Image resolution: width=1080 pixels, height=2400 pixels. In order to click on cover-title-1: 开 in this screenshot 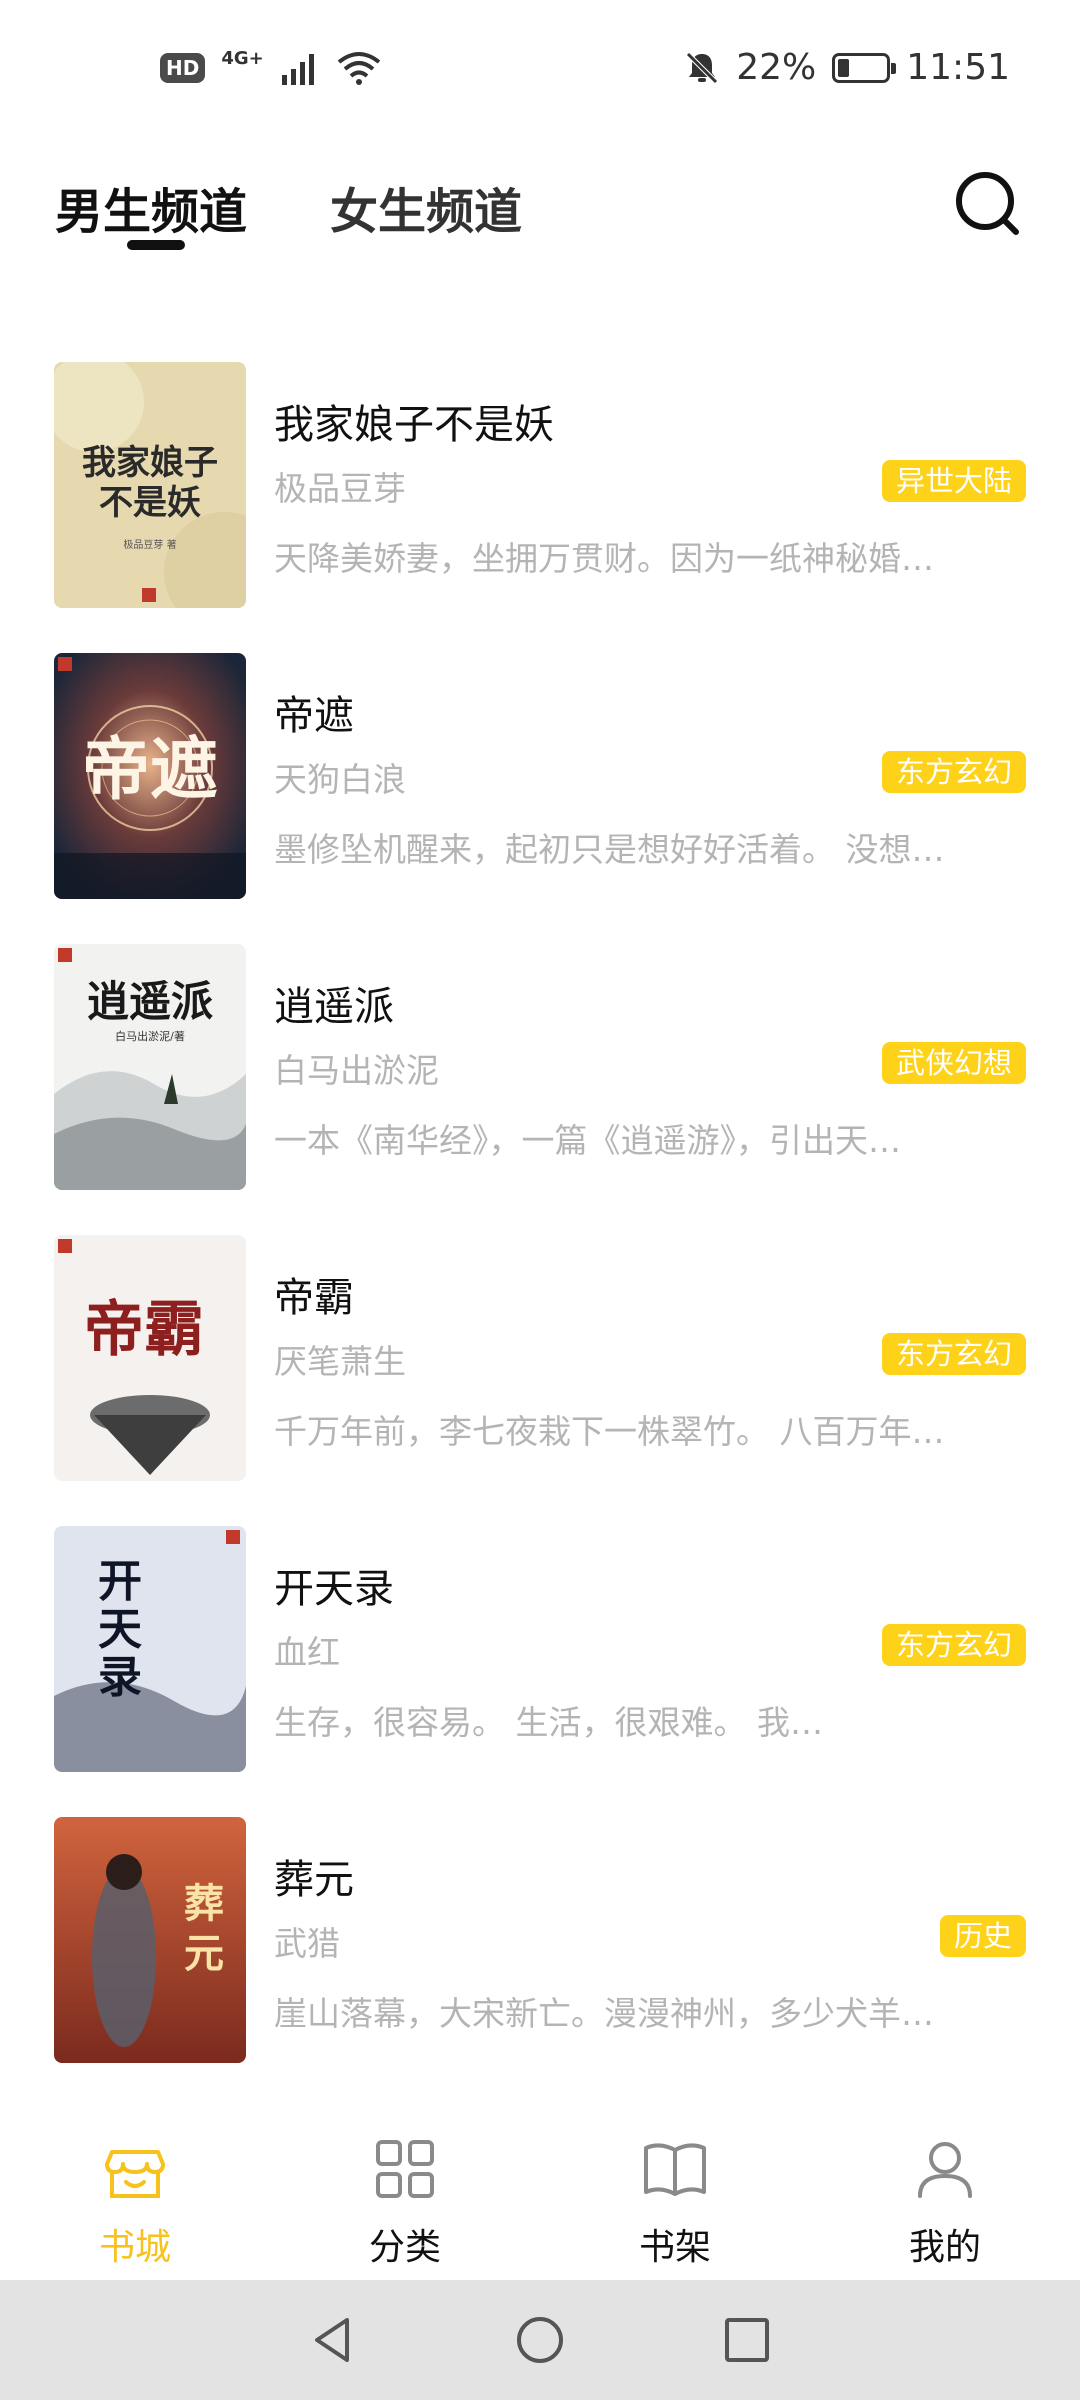, I will do `click(120, 1581)`.